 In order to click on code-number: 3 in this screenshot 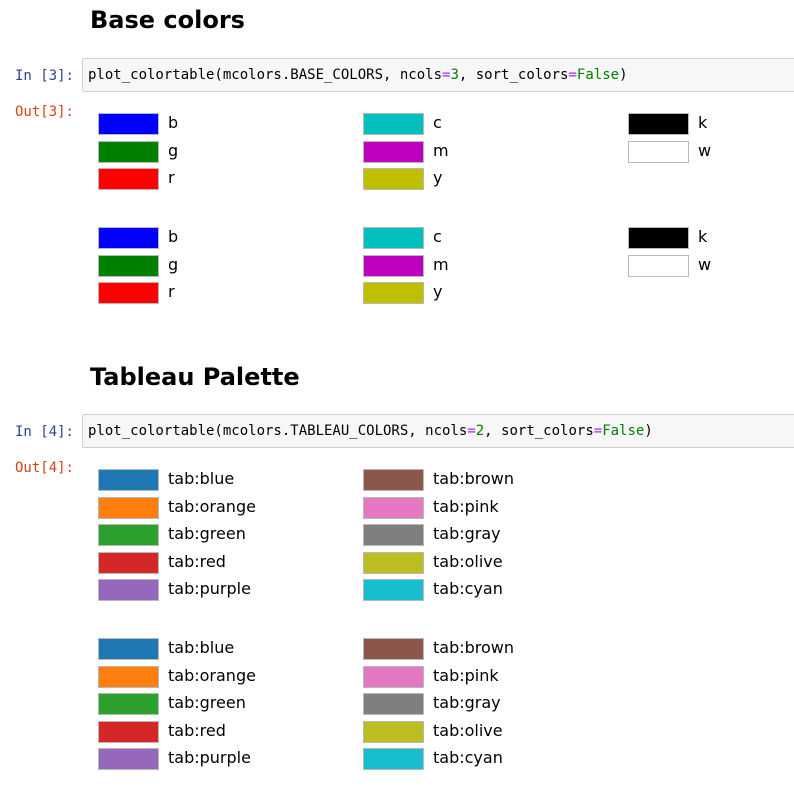, I will do `click(454, 75)`.